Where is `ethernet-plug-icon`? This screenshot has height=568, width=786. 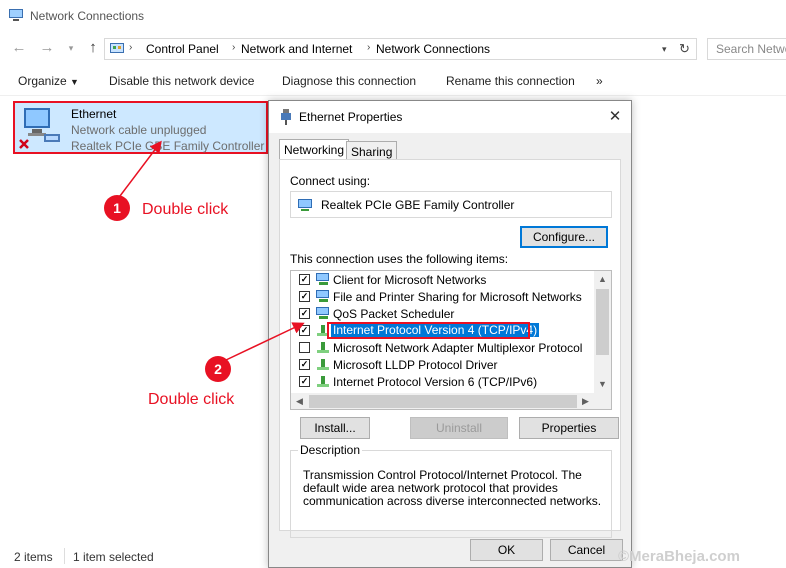
ethernet-plug-icon is located at coordinates (286, 117).